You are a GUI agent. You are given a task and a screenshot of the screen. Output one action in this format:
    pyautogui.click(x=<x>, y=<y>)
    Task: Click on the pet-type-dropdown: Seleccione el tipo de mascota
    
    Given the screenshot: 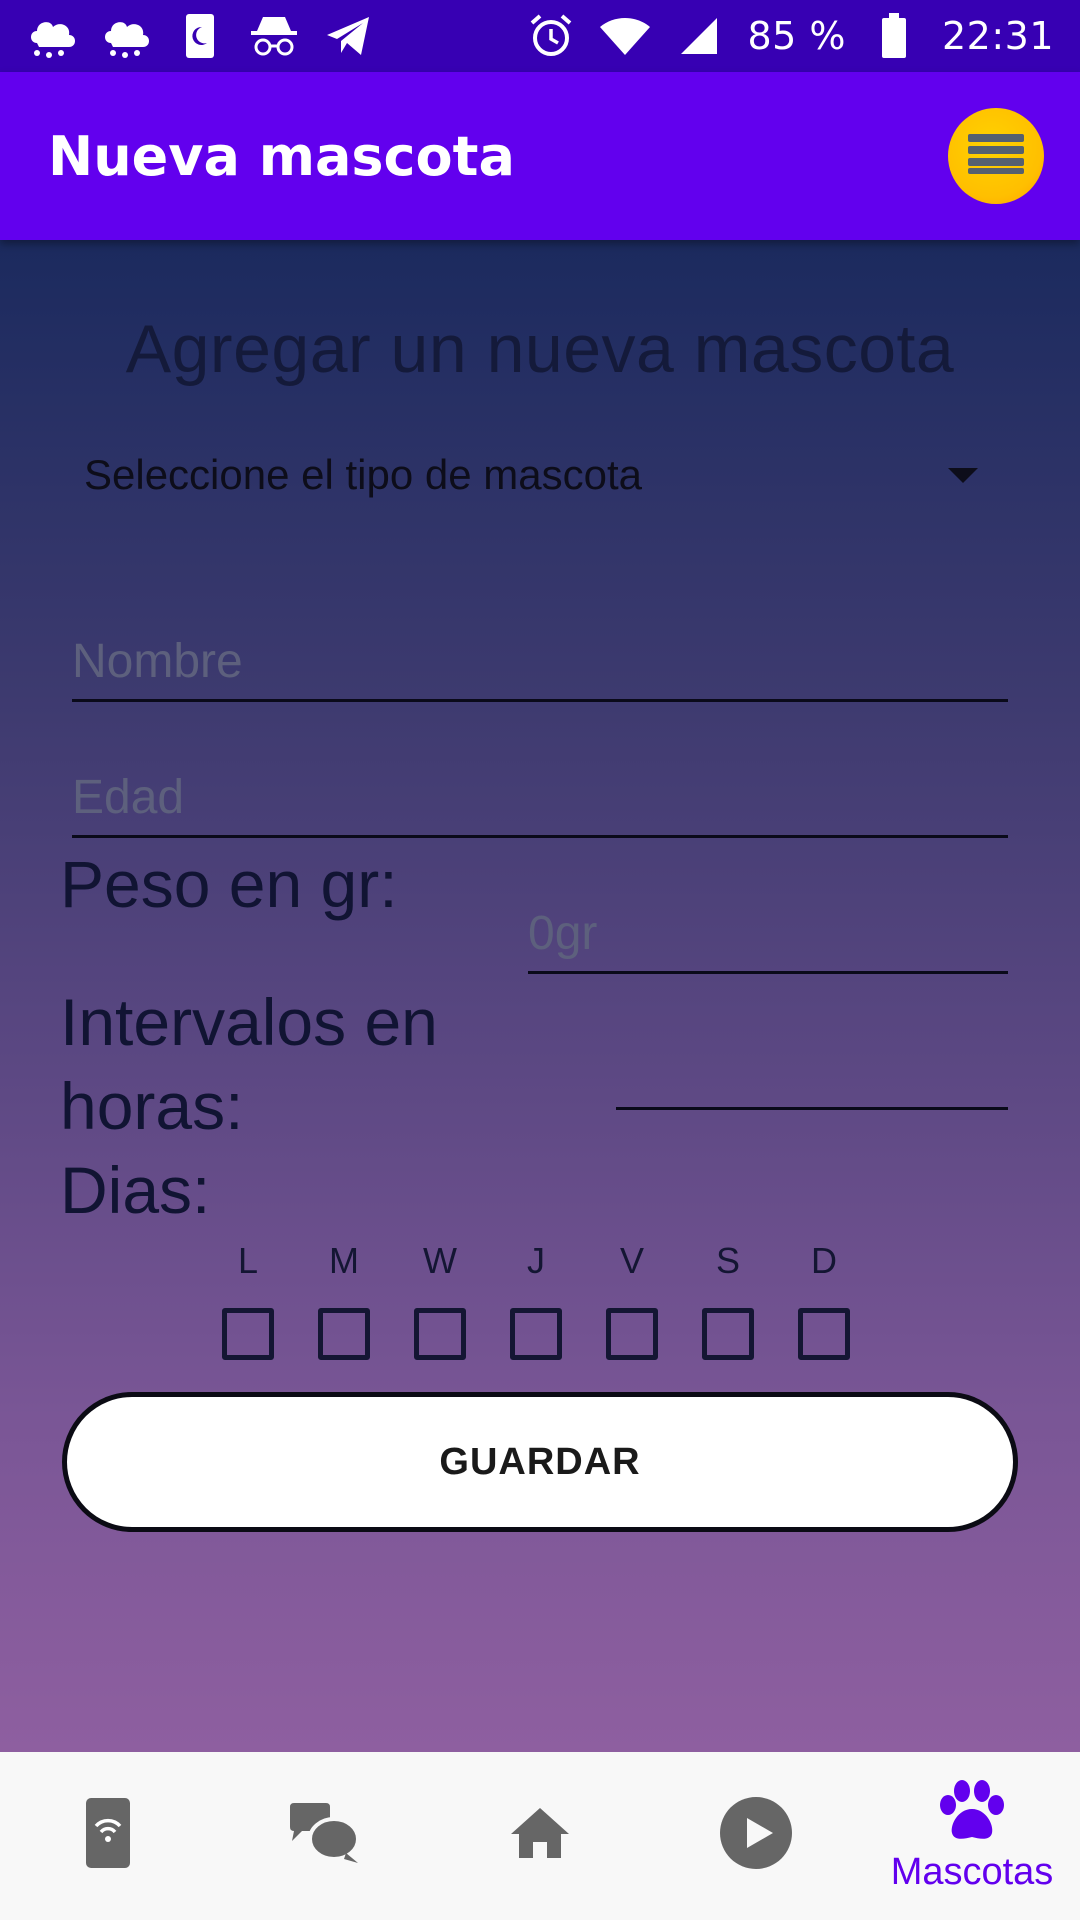 What is the action you would take?
    pyautogui.click(x=534, y=475)
    